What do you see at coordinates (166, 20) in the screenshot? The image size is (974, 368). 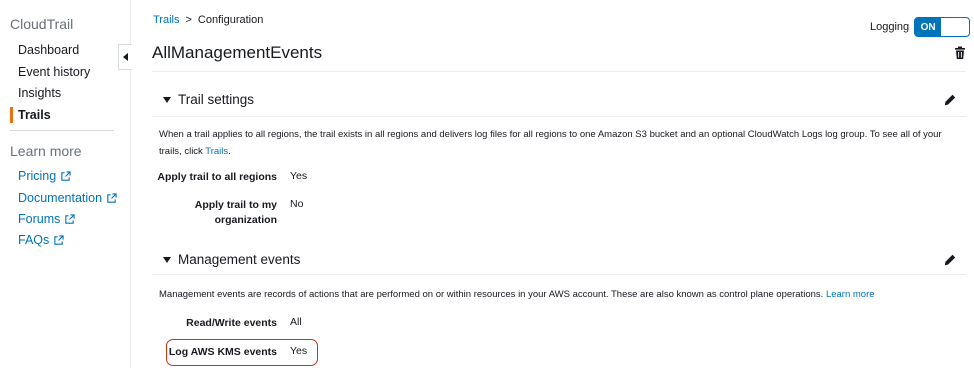 I see `breadcrumb-link-trails: Trails` at bounding box center [166, 20].